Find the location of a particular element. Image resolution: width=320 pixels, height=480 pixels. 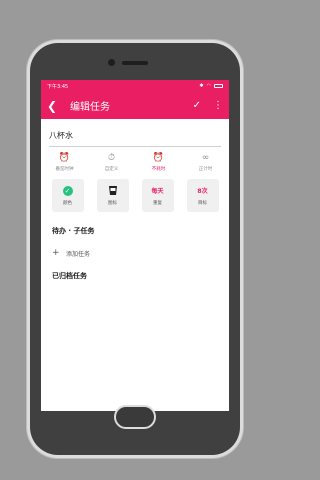

front-camera is located at coordinates (111, 62).